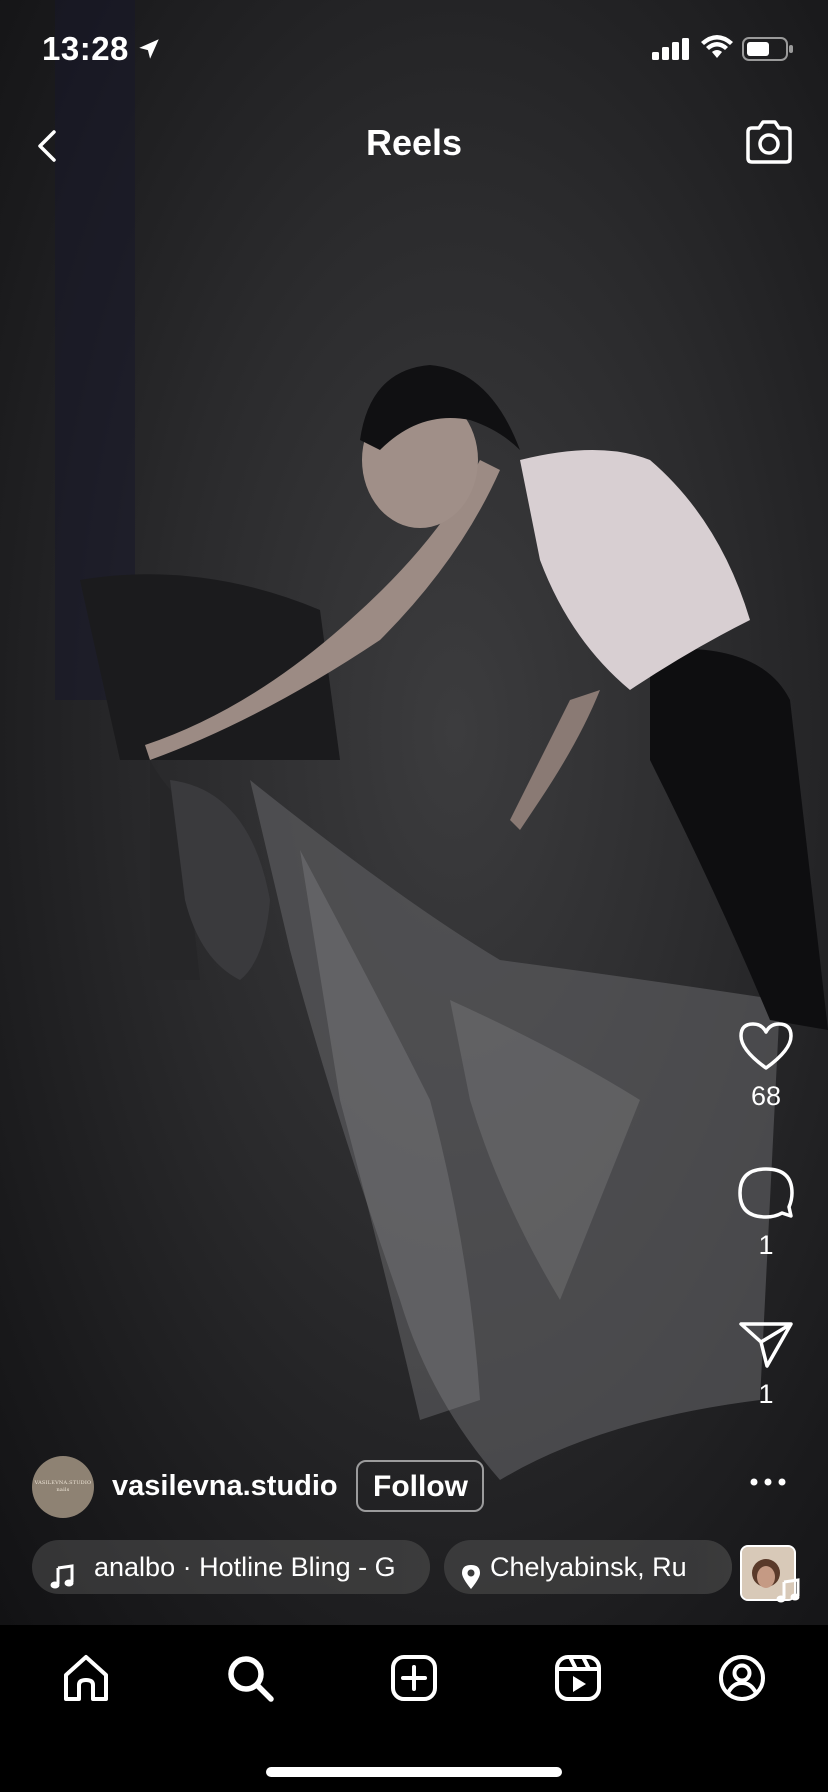 The image size is (828, 1792). Describe the element at coordinates (766, 1245) in the screenshot. I see `comment-count: 1` at that location.